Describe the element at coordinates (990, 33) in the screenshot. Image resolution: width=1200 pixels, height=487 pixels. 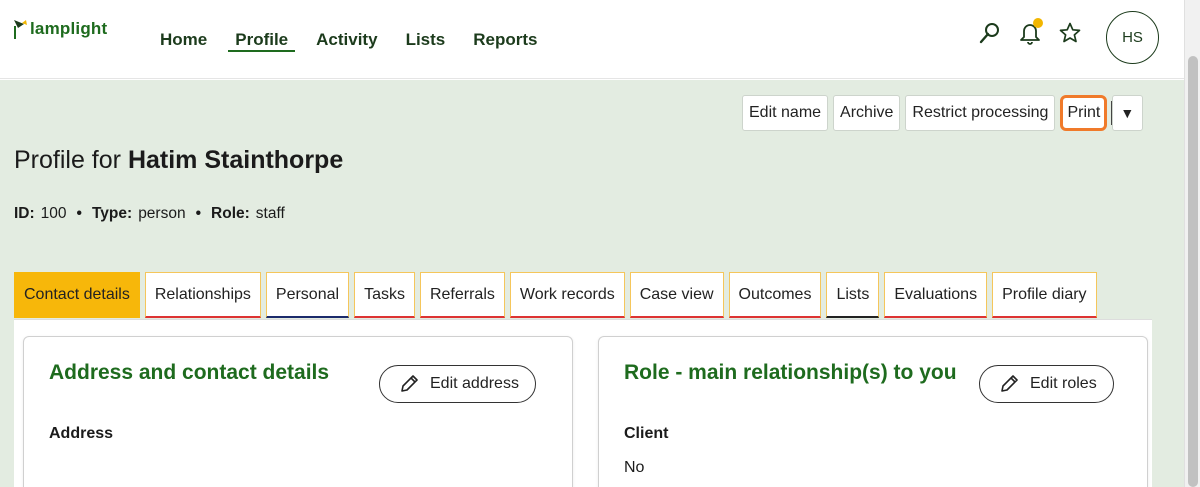
I see `search-icon` at that location.